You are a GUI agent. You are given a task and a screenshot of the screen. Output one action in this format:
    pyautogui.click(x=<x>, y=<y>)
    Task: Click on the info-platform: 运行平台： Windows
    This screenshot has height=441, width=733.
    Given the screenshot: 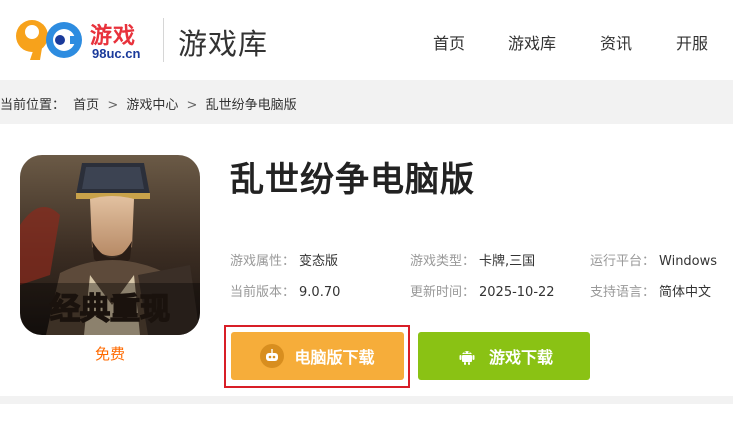 What is the action you would take?
    pyautogui.click(x=653, y=259)
    